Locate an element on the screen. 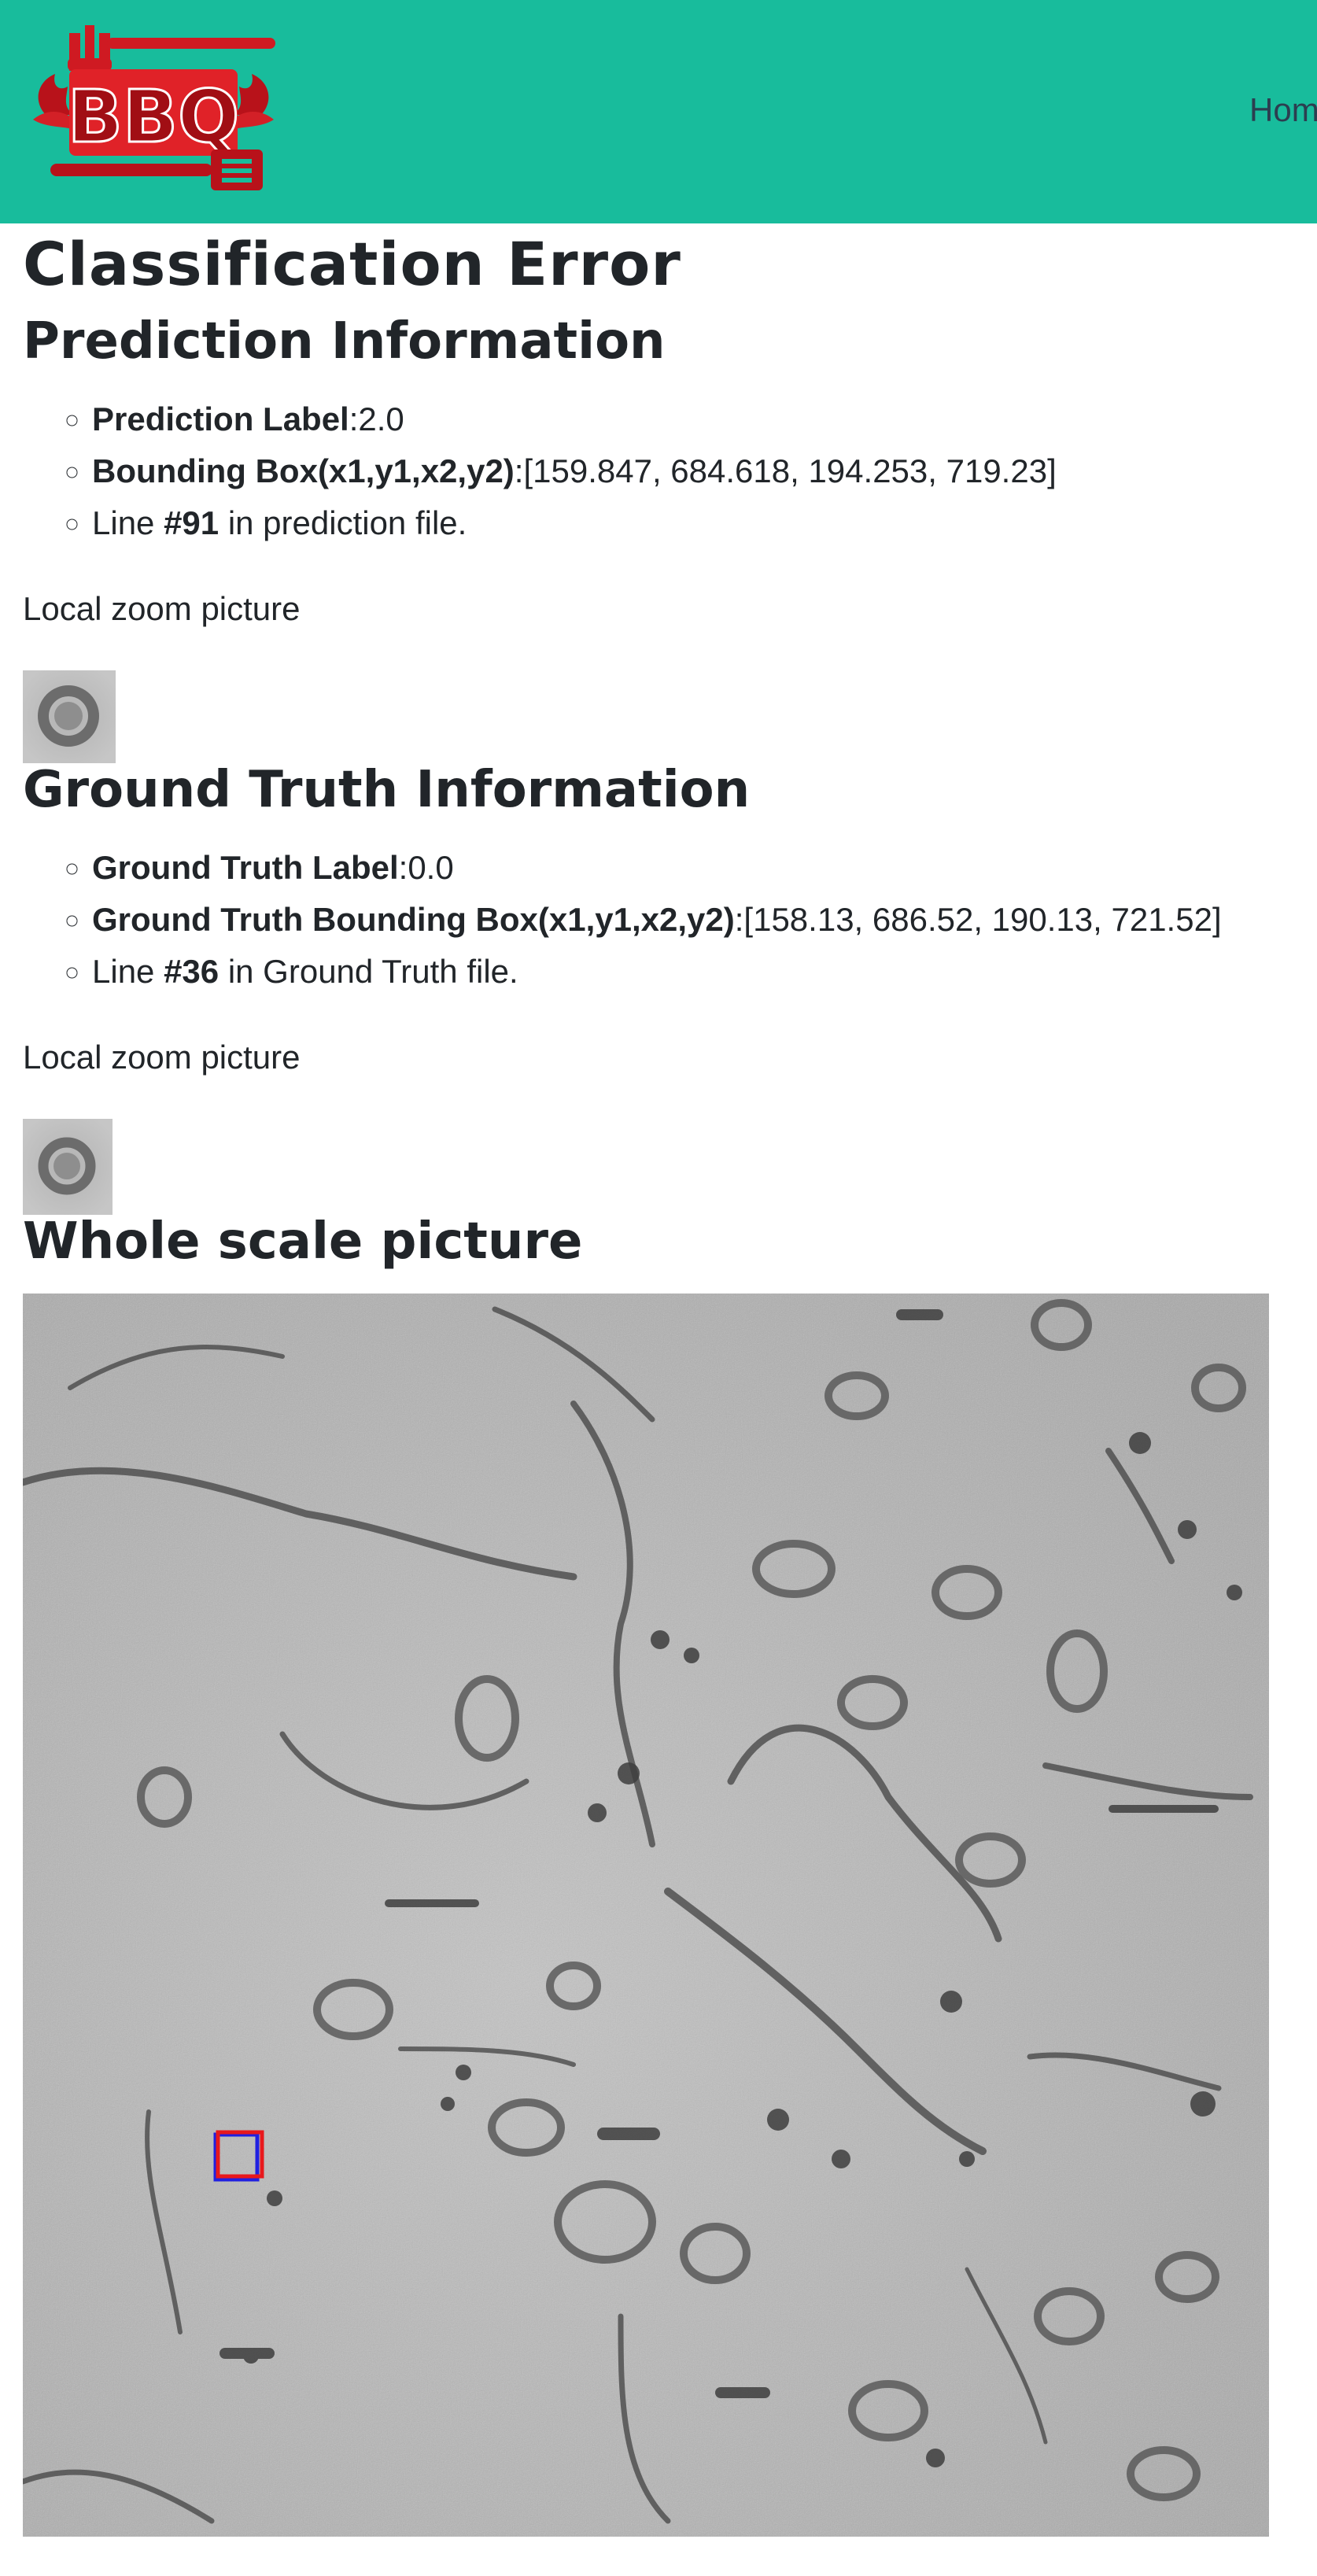  site-header: BBQ Hom is located at coordinates (658, 111).